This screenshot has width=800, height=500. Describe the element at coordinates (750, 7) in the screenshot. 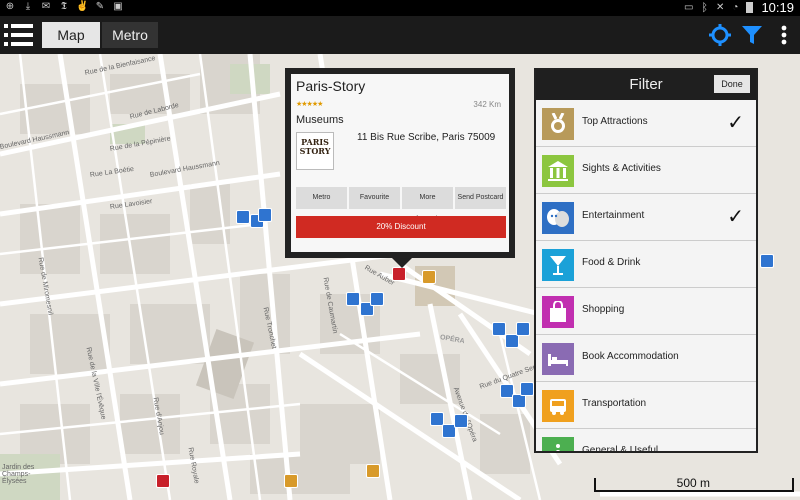

I see `battery-icon` at that location.